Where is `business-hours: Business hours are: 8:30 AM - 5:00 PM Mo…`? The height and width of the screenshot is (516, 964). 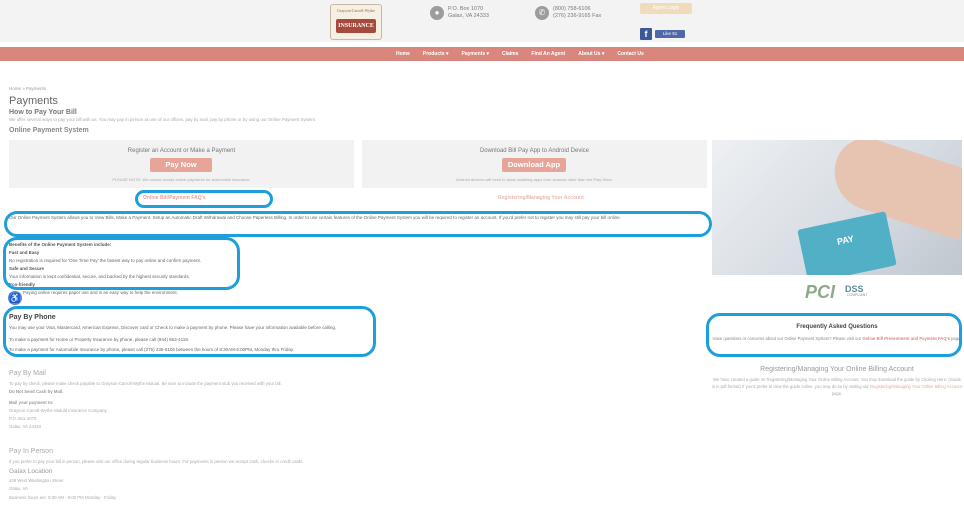 business-hours: Business hours are: 8:30 AM - 5:00 PM Mo… is located at coordinates (62, 497).